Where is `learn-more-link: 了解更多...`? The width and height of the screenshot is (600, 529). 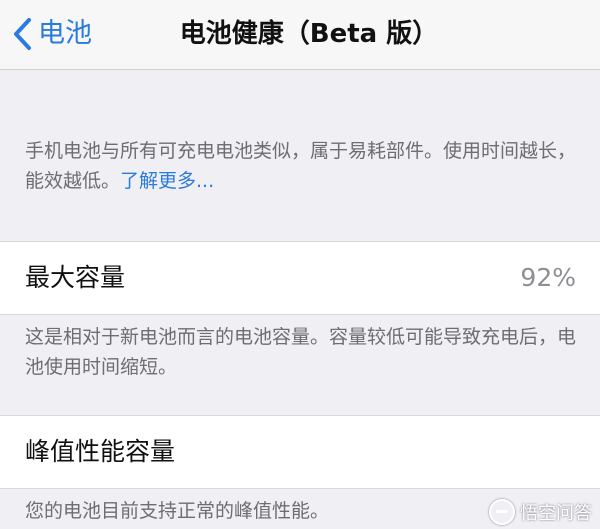 learn-more-link: 了解更多... is located at coordinates (167, 181).